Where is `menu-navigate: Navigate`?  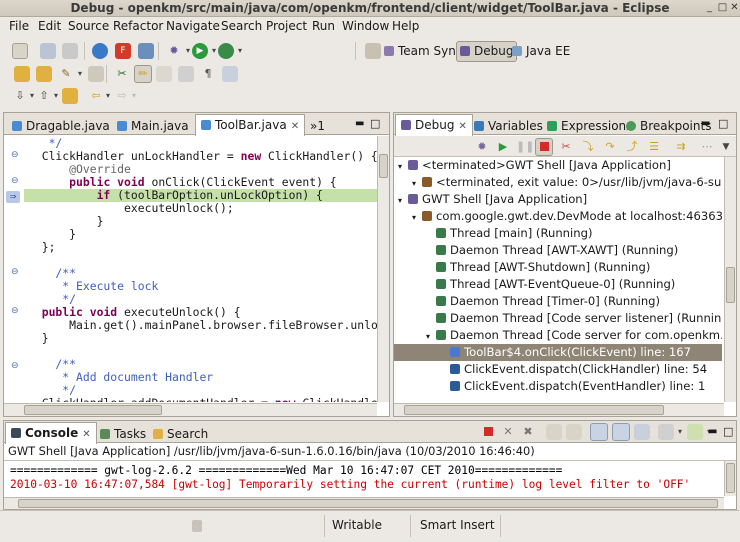 menu-navigate: Navigate is located at coordinates (193, 26).